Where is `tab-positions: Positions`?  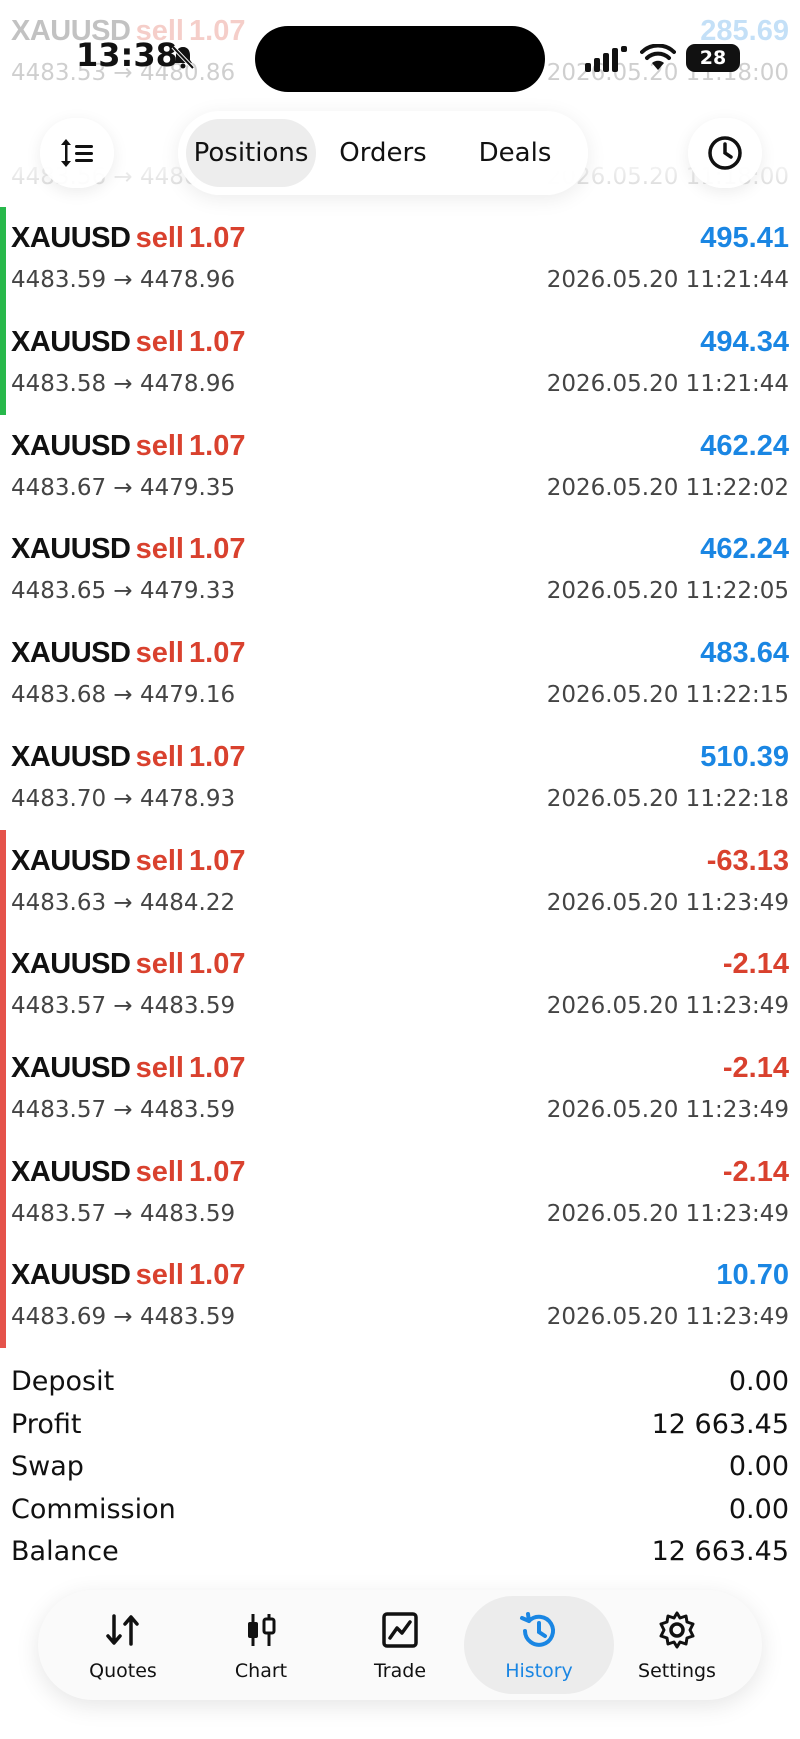 tab-positions: Positions is located at coordinates (251, 153).